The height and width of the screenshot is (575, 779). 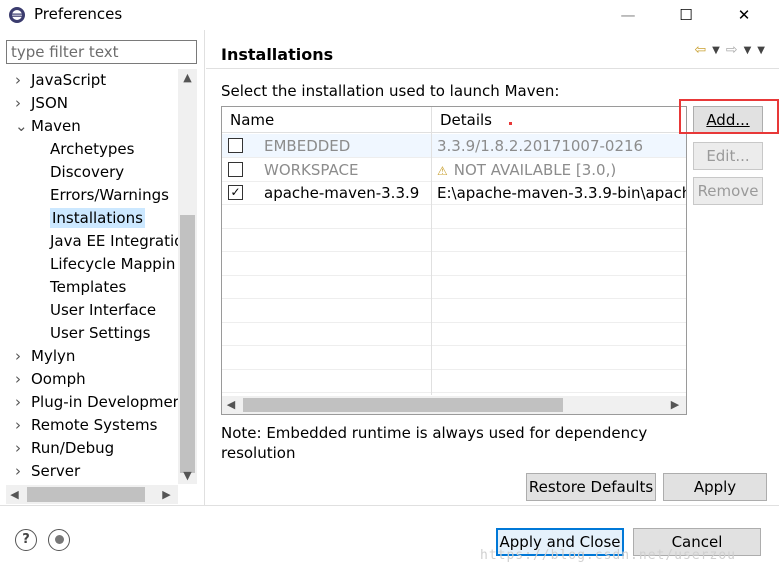 I want to click on apply-label: Apply, so click(x=715, y=487).